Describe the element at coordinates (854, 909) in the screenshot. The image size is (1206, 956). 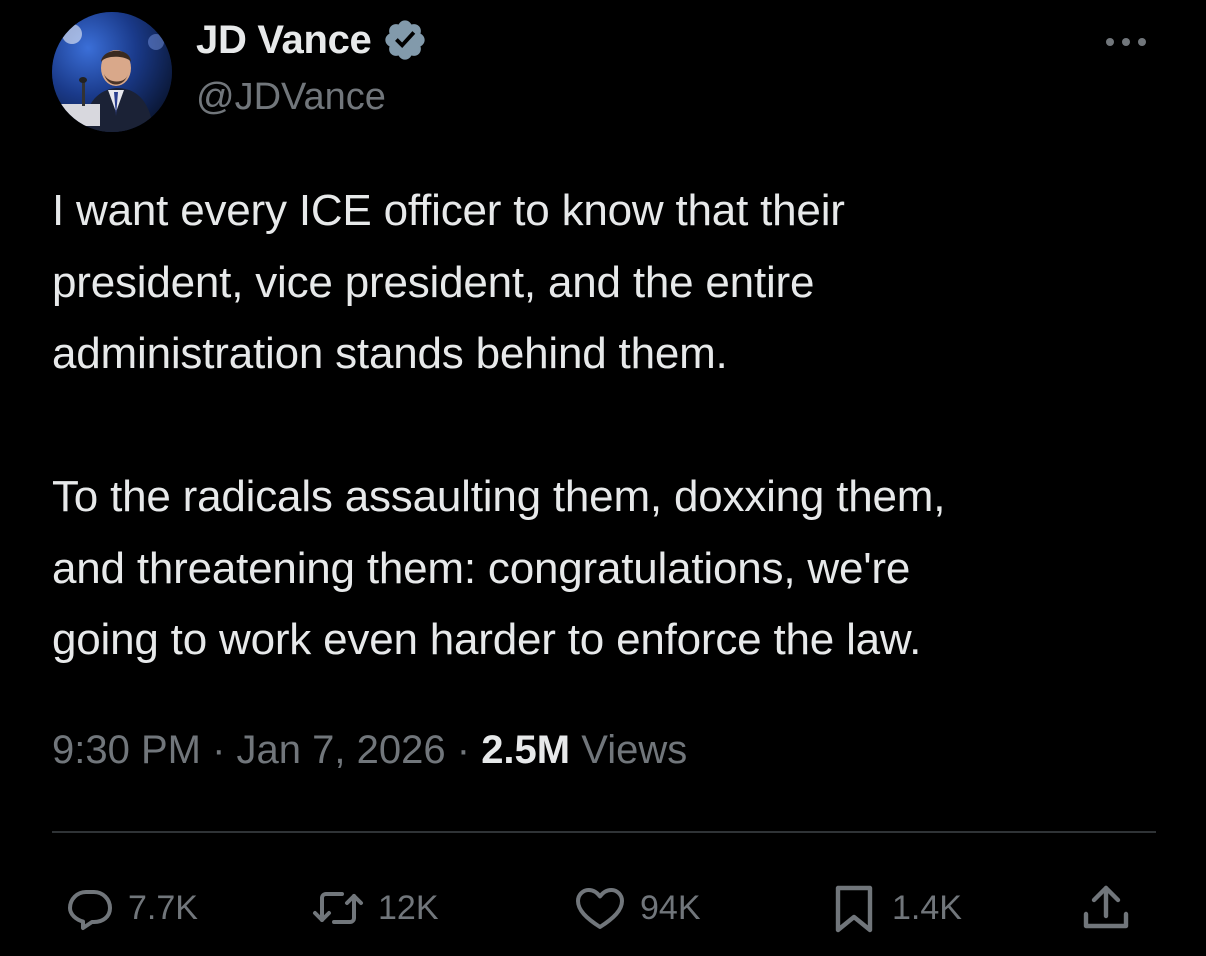
I see `bookmark-icon` at that location.